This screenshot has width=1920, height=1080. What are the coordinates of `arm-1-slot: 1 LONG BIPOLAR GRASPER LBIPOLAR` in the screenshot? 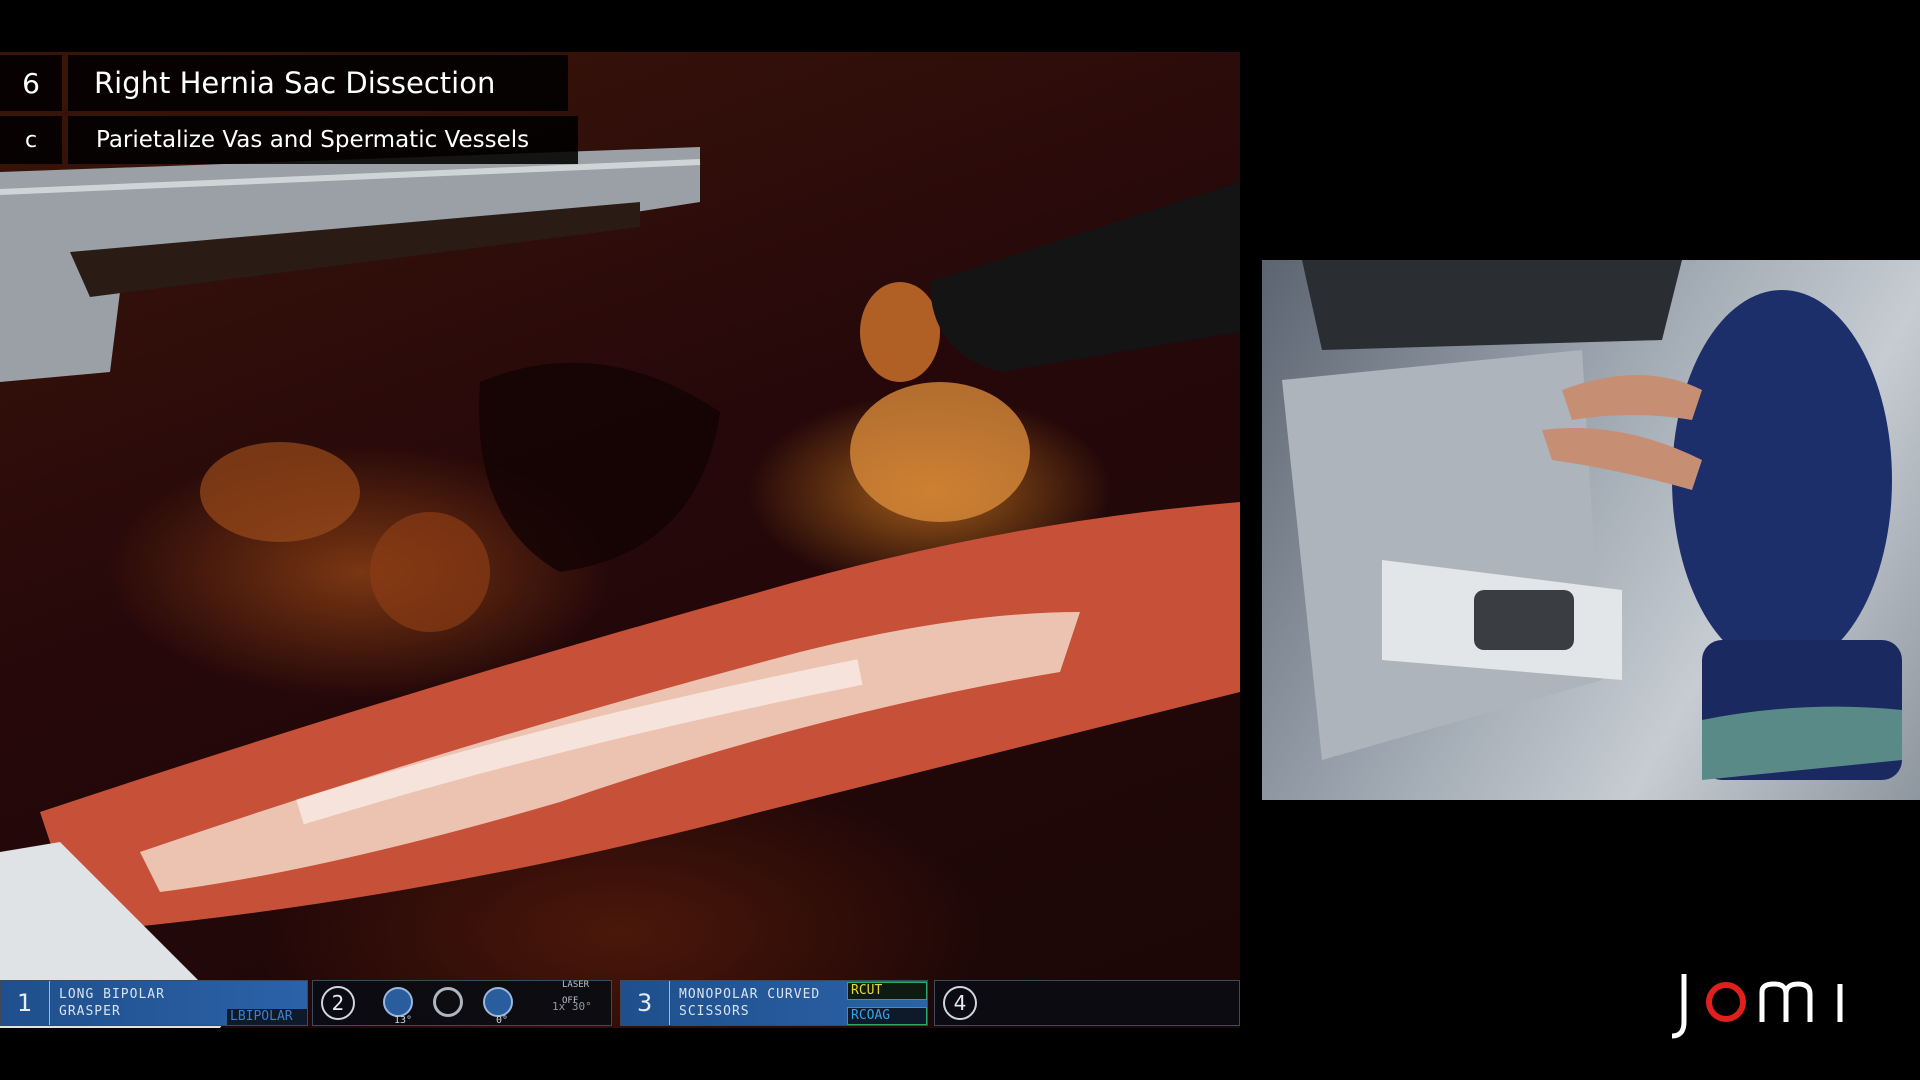 It's located at (154, 1003).